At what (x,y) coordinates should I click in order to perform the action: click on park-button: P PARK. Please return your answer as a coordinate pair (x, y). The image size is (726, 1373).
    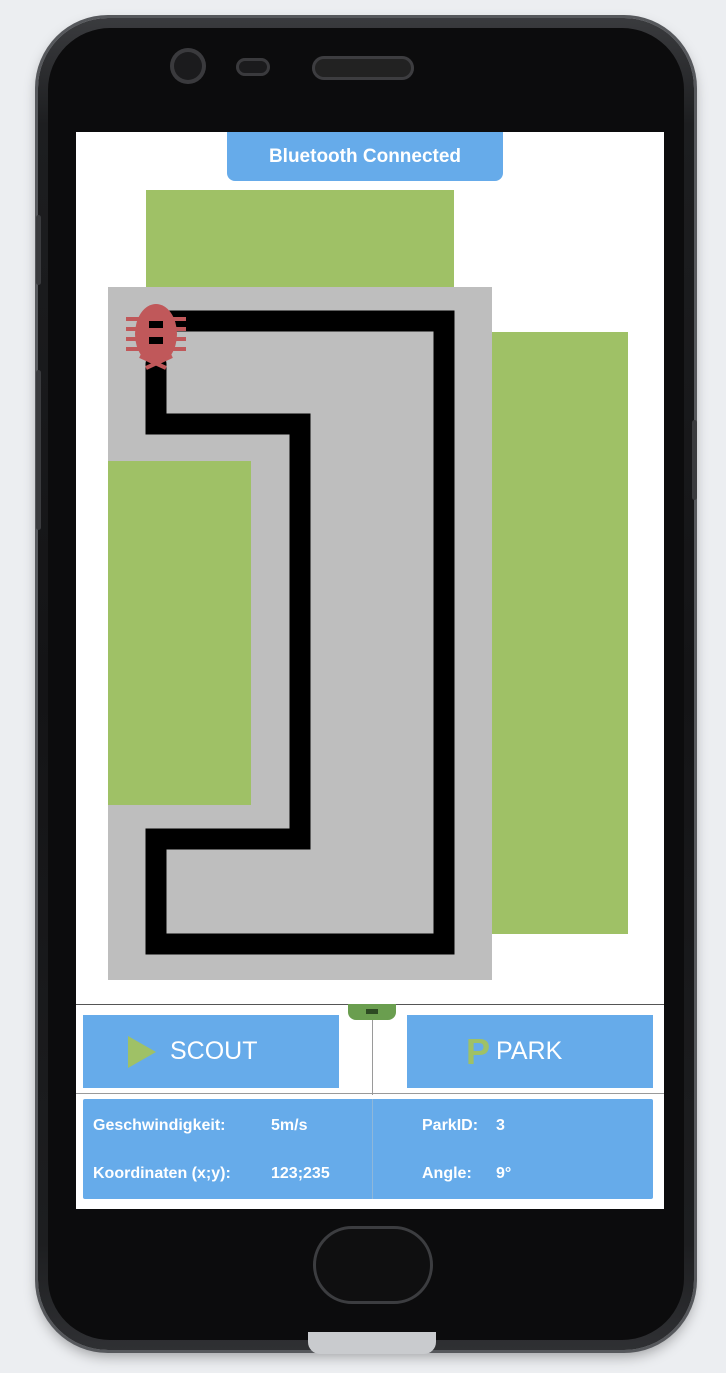
    Looking at the image, I should click on (530, 1051).